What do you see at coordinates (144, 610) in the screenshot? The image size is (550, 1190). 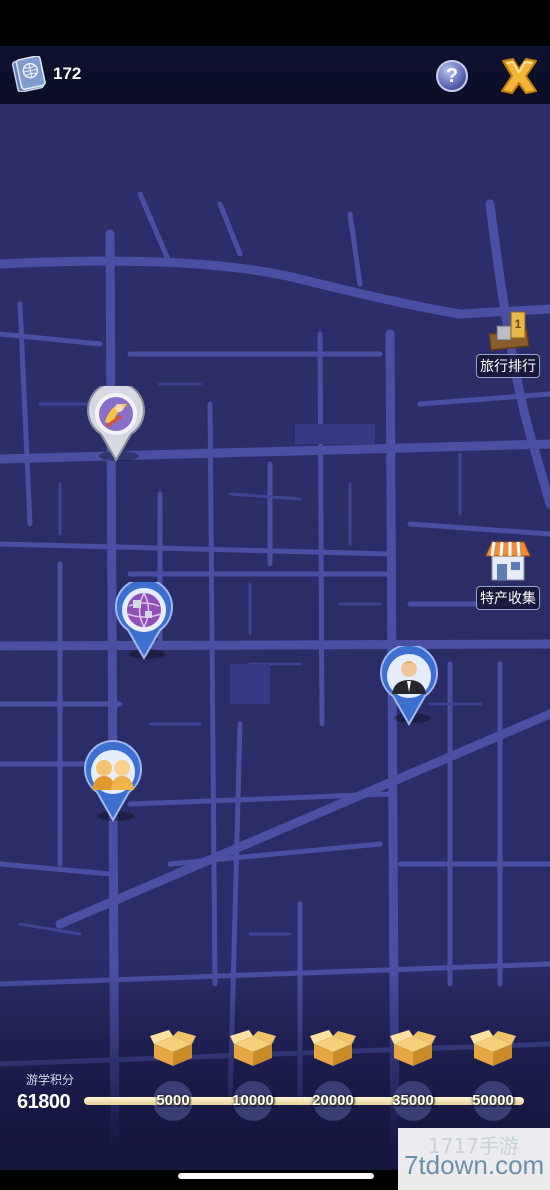 I see `globe-icon` at bounding box center [144, 610].